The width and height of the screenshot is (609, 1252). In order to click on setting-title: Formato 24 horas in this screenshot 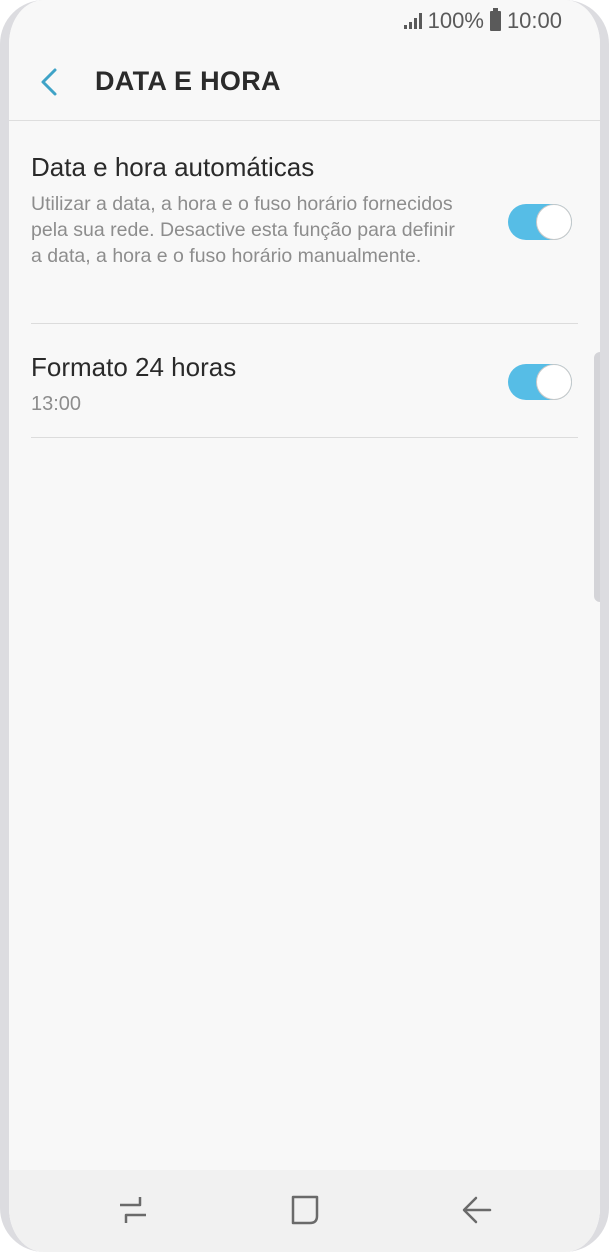, I will do `click(134, 367)`.